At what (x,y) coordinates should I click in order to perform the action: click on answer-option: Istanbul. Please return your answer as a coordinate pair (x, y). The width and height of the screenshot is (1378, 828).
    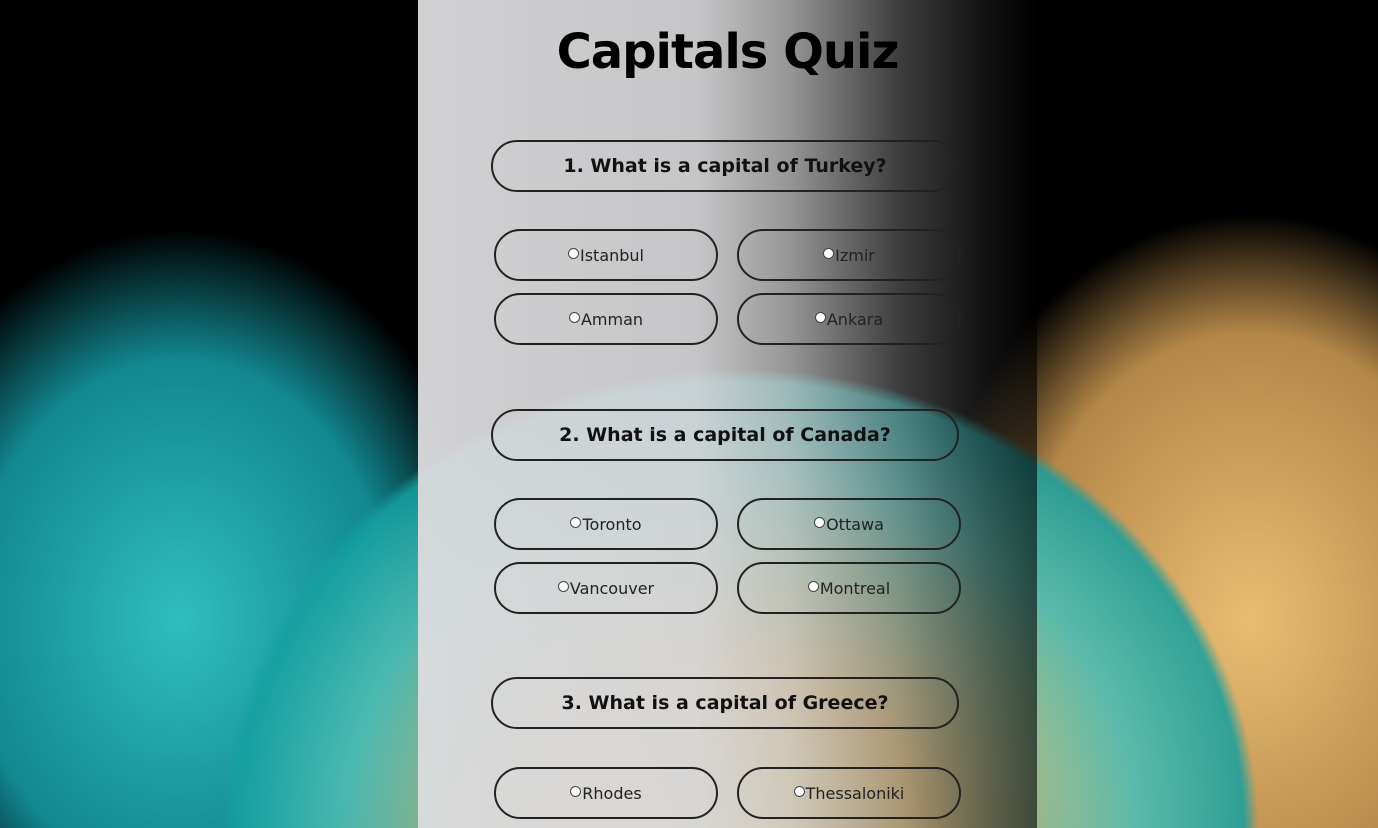
    Looking at the image, I should click on (606, 255).